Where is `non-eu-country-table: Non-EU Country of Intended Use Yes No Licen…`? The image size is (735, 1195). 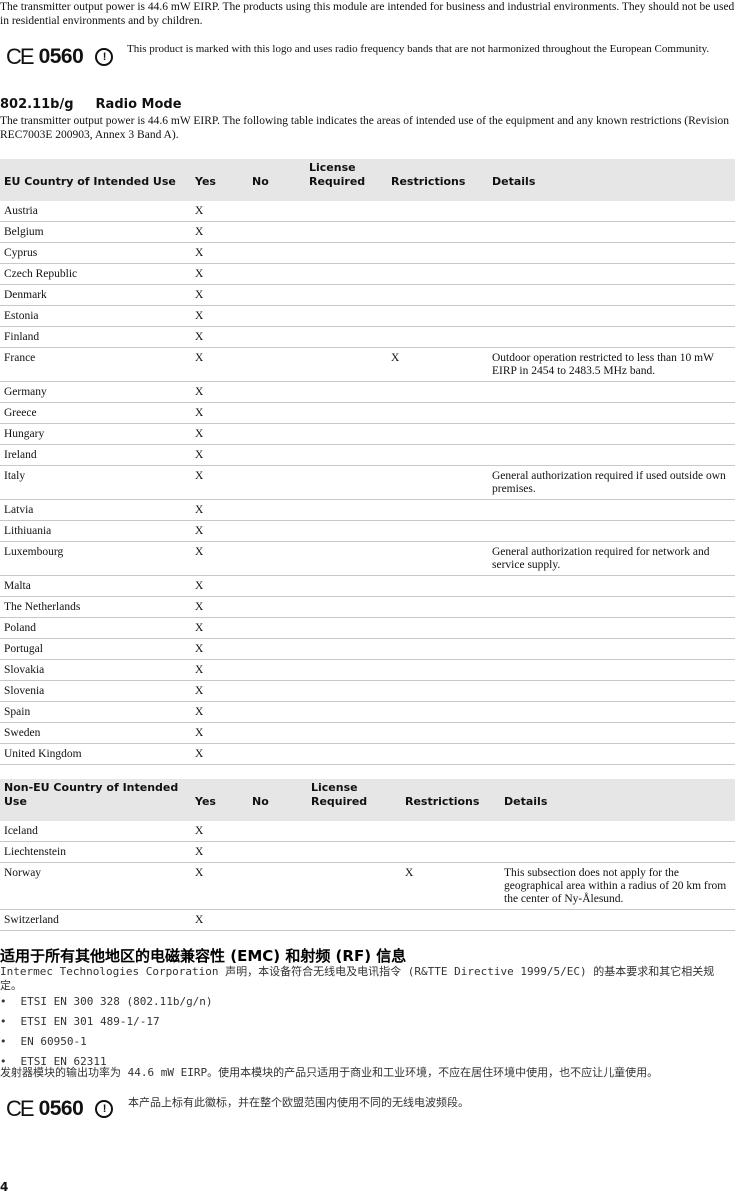 non-eu-country-table: Non-EU Country of Intended Use Yes No Licen… is located at coordinates (367, 855).